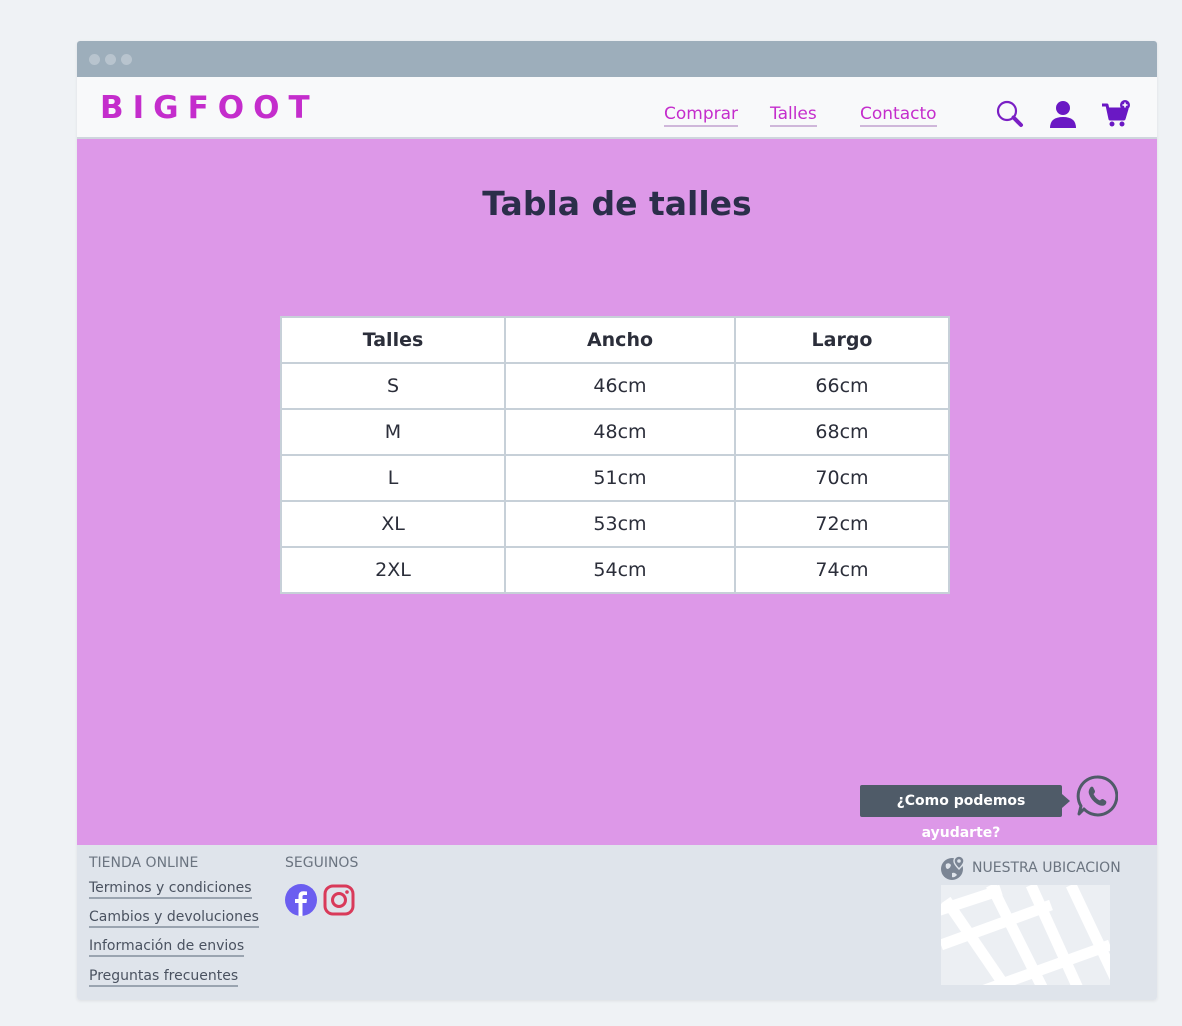 The image size is (1182, 1026). I want to click on table-cell: 54cm, so click(620, 570).